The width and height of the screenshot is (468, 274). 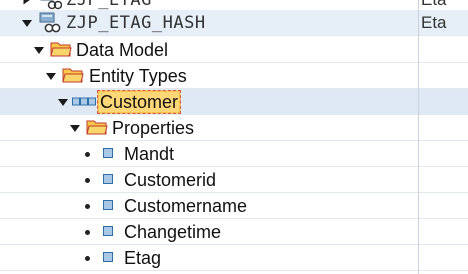 What do you see at coordinates (122, 50) in the screenshot?
I see `tree-label: Data Model` at bounding box center [122, 50].